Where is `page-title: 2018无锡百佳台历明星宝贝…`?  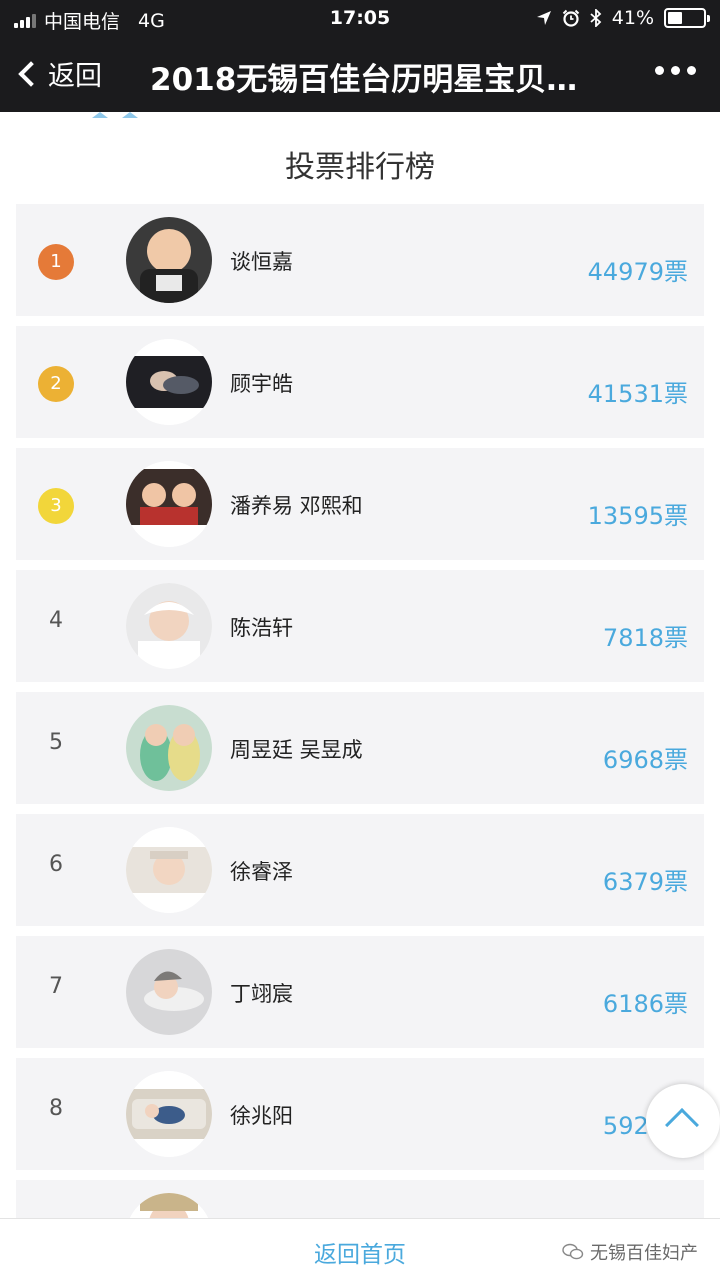 page-title: 2018无锡百佳台历明星宝贝… is located at coordinates (364, 80).